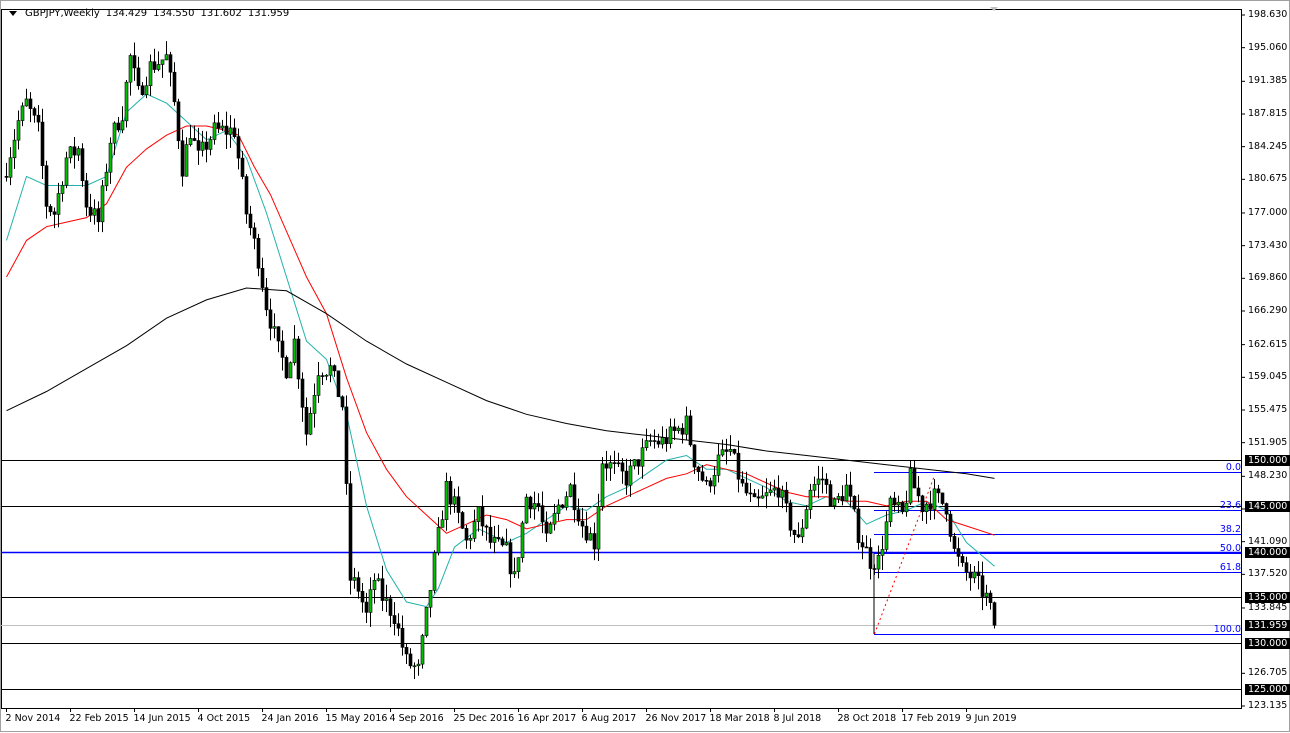 This screenshot has height=733, width=1290. I want to click on fib-level-label: 38.2, so click(1230, 529).